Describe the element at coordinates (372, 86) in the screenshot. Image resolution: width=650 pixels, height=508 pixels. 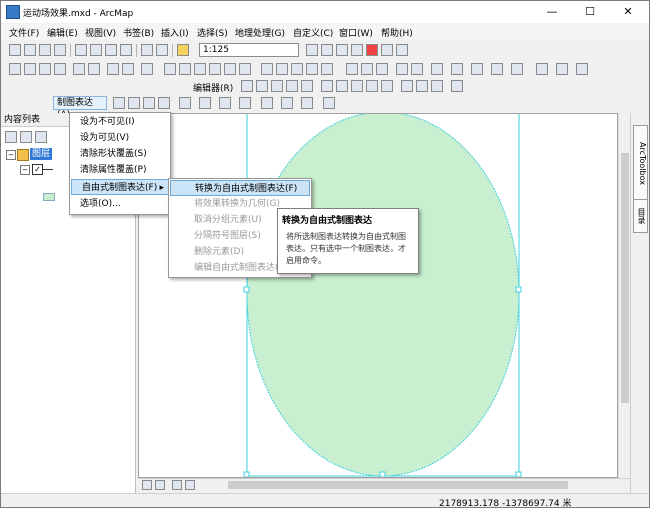
I see `split-icon` at that location.